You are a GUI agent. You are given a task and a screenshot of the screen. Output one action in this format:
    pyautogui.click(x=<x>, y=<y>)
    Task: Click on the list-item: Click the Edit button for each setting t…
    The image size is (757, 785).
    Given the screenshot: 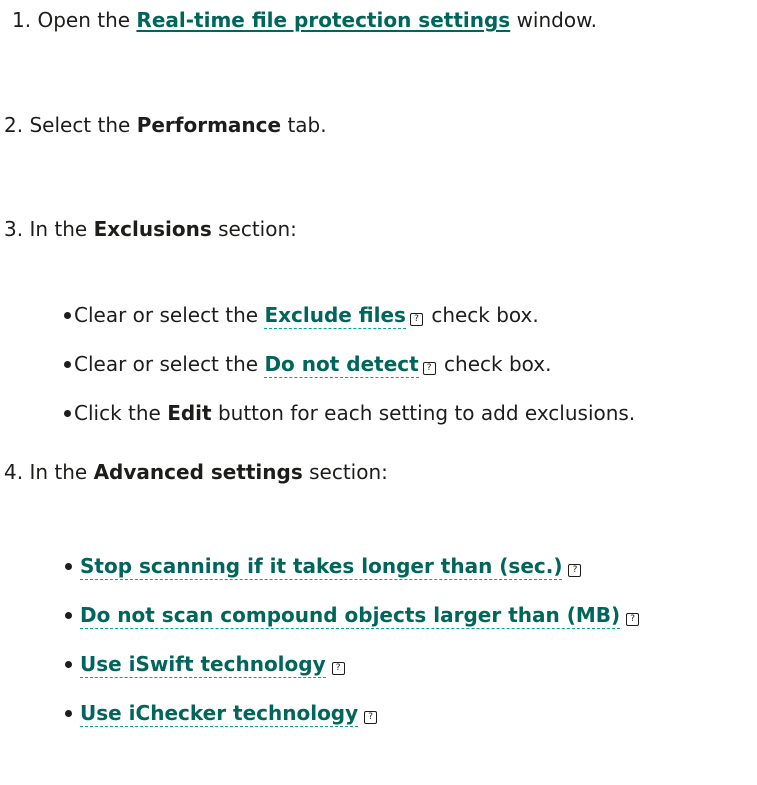 What is the action you would take?
    pyautogui.click(x=350, y=413)
    